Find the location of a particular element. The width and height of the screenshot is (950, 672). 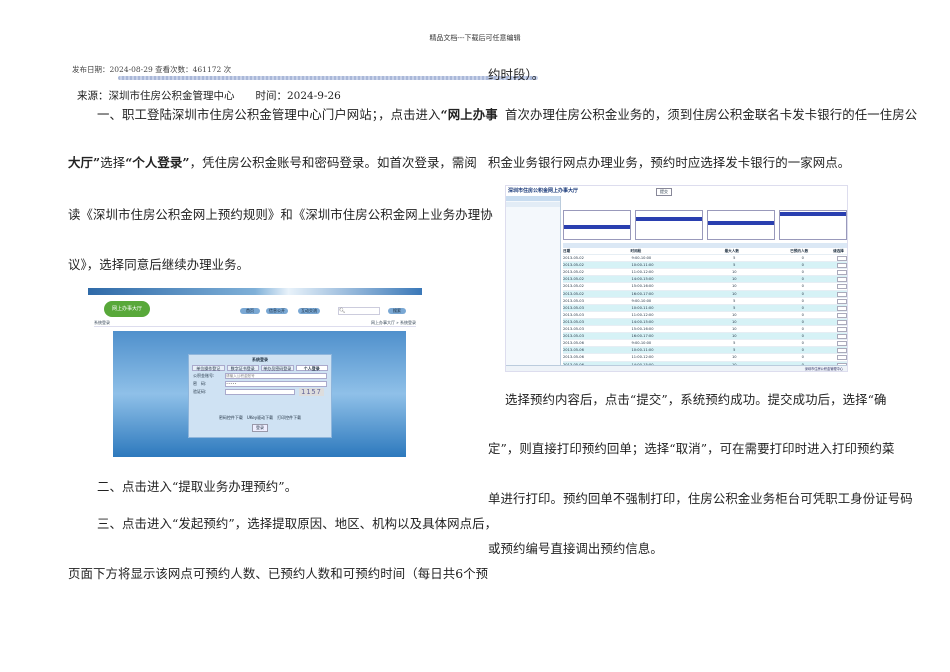

sidebar-tree is located at coordinates (533, 281).